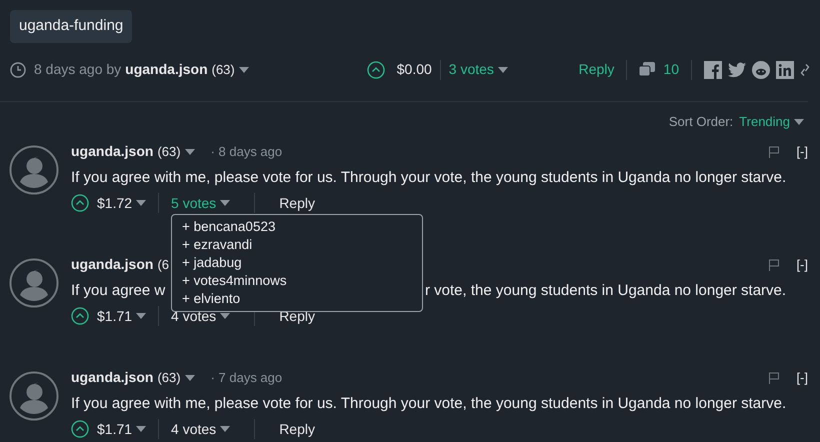 The height and width of the screenshot is (442, 820). Describe the element at coordinates (246, 151) in the screenshot. I see `comment-time: · 8 days ago` at that location.